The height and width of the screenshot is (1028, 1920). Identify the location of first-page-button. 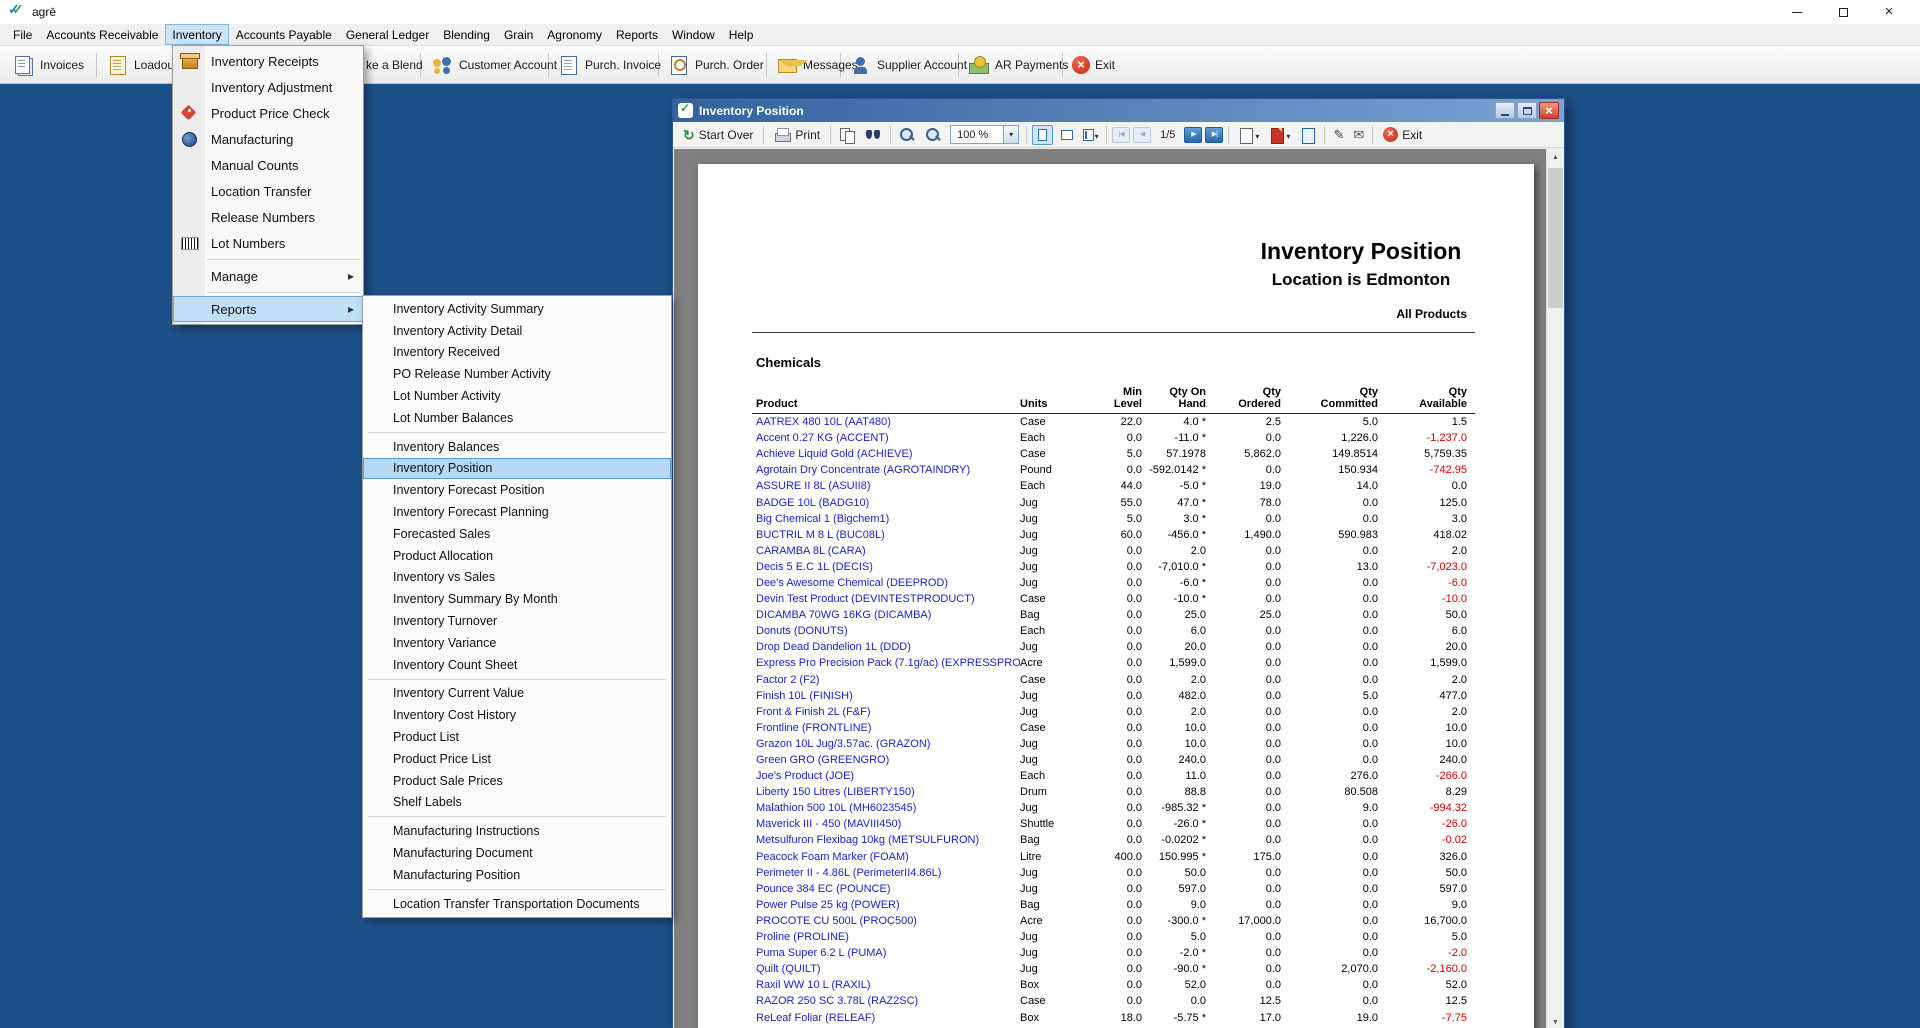
(1121, 134).